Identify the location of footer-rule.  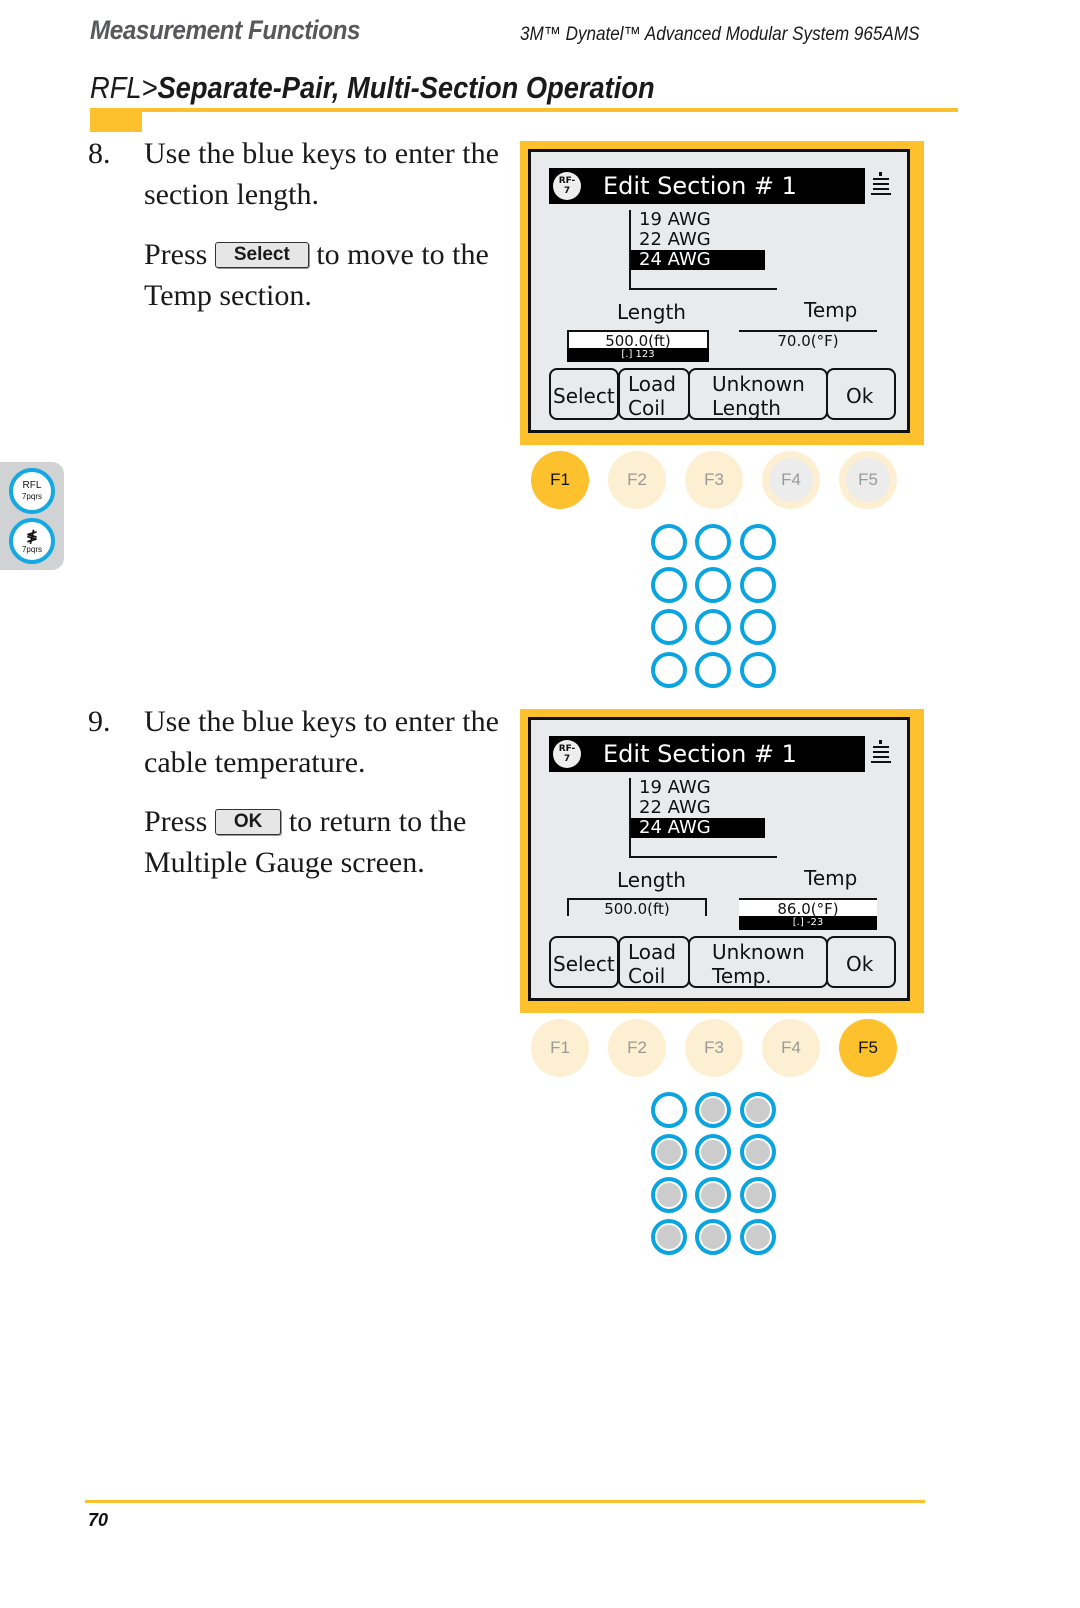
(505, 1501).